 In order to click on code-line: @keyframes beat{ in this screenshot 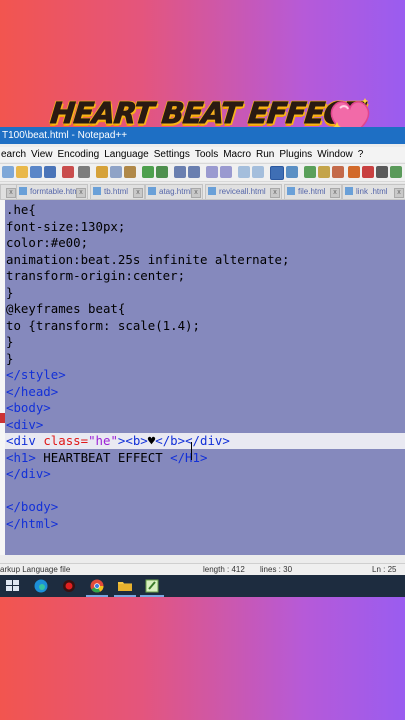, I will do `click(65, 309)`.